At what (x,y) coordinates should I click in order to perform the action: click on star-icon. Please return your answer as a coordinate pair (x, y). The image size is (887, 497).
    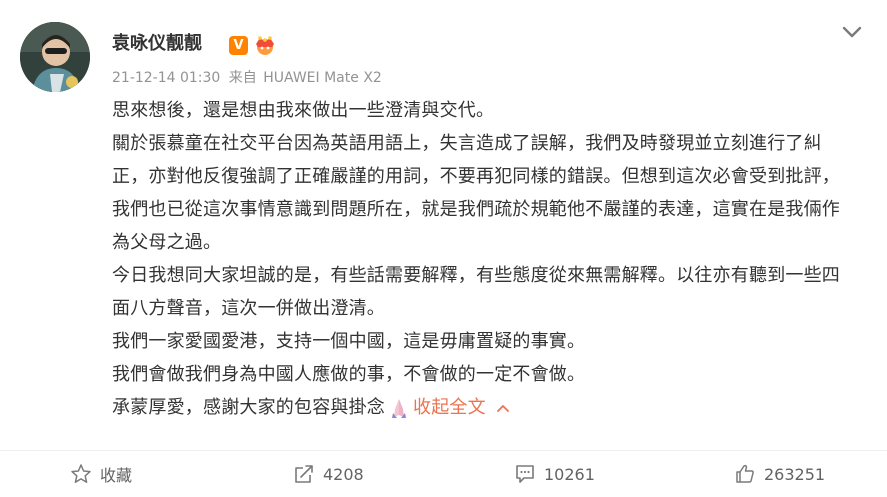
    Looking at the image, I should click on (81, 473).